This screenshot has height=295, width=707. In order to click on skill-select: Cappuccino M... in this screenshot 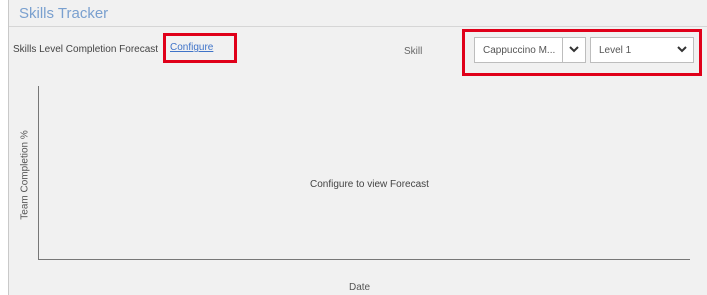, I will do `click(530, 50)`.